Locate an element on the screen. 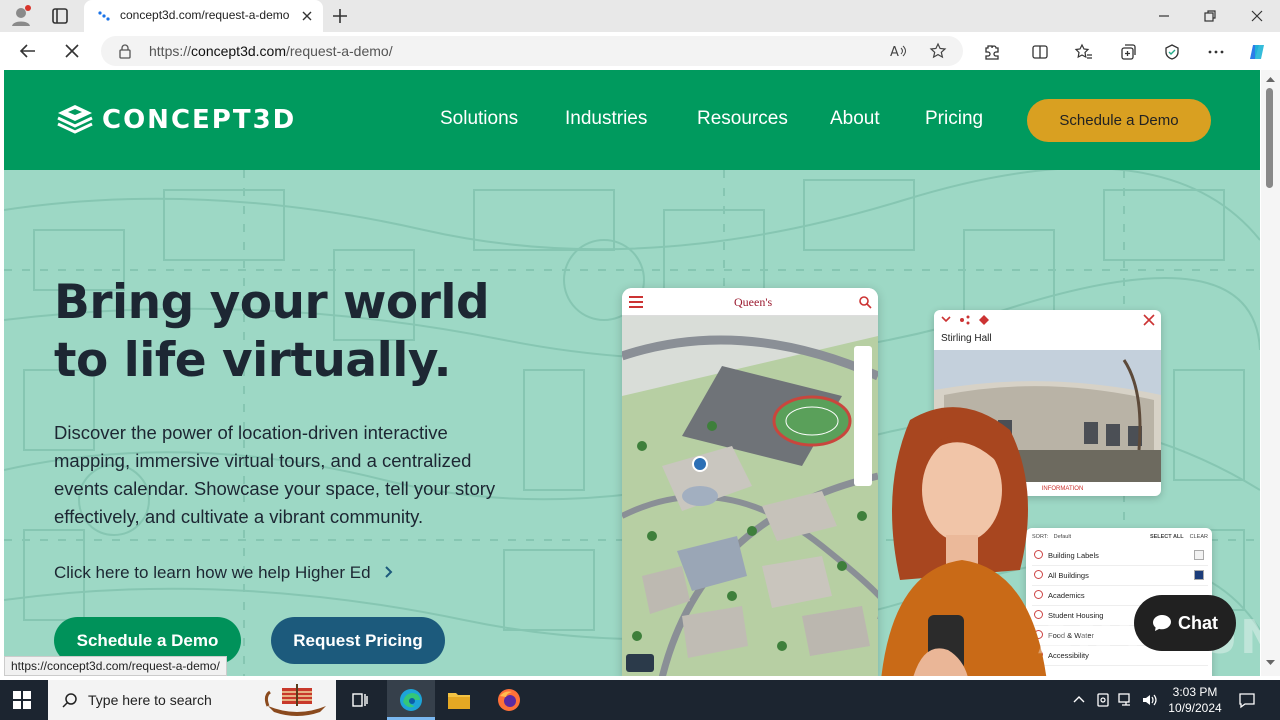  svg-text: A is located at coordinates (894, 52).